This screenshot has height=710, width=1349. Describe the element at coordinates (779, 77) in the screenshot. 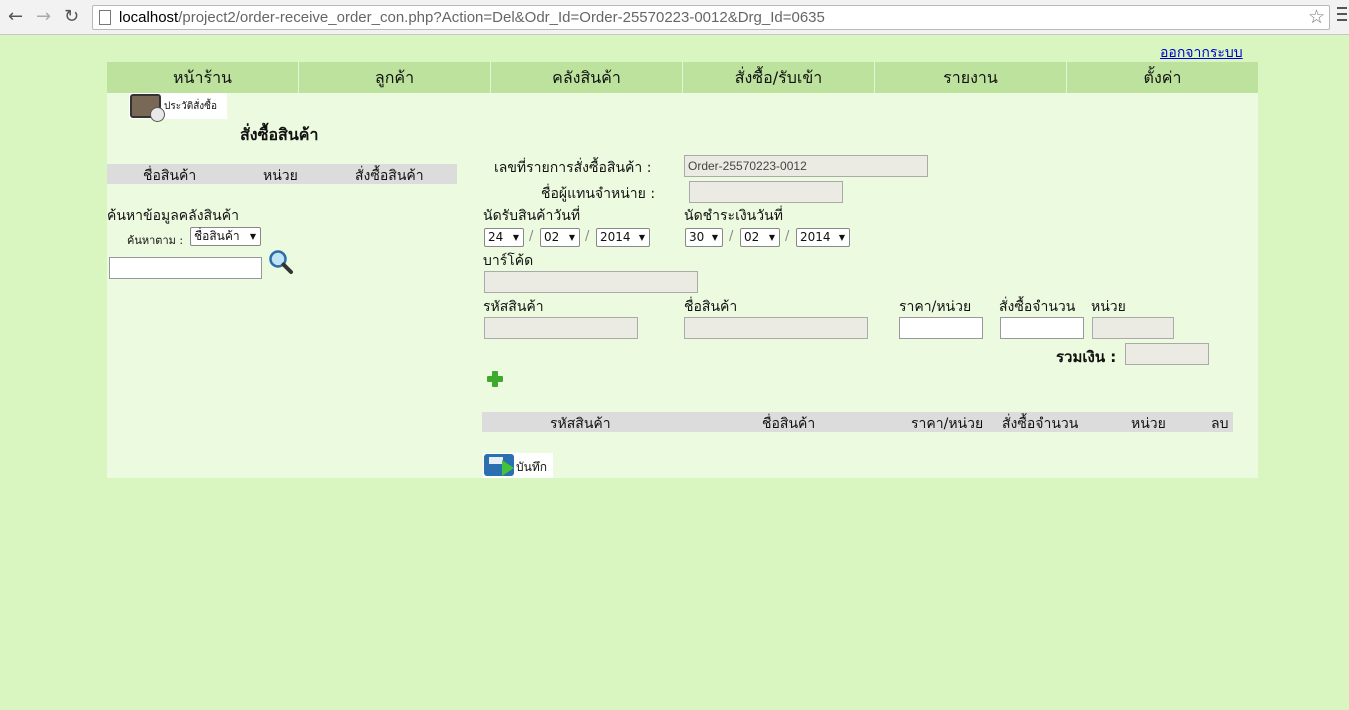

I see `nav-purchase-receive: สั่งซื้อ/รับเข้า` at that location.